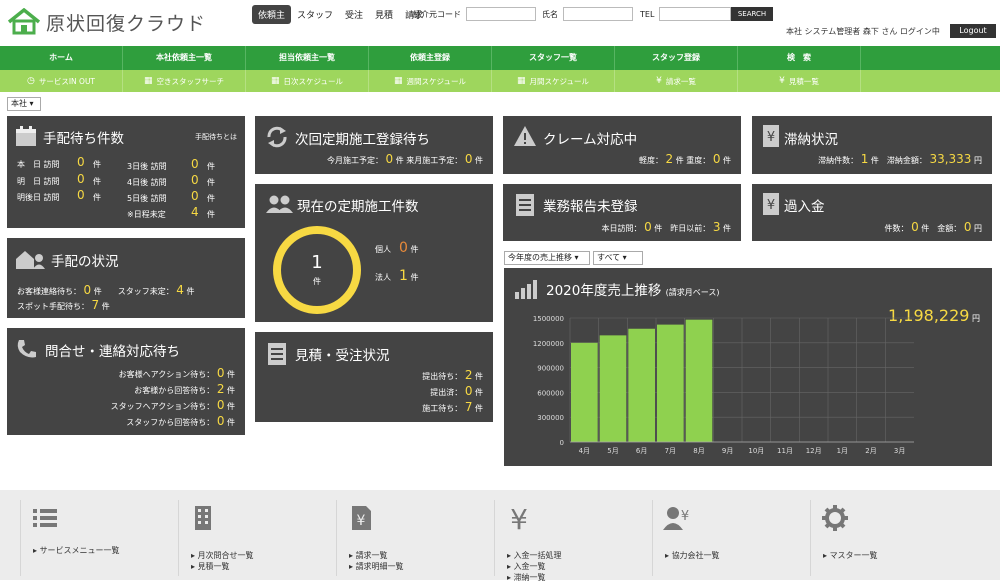  What do you see at coordinates (430, 58) in the screenshot?
I see `nav-client-register: 依頼主登録` at bounding box center [430, 58].